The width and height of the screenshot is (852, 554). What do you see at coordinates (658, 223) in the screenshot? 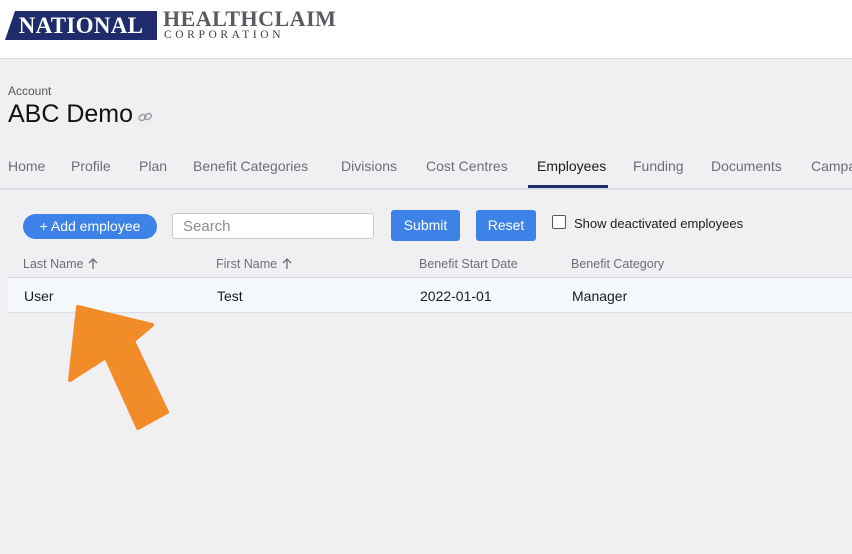
I see `show-deactivated-label: Show deactivated employees` at bounding box center [658, 223].